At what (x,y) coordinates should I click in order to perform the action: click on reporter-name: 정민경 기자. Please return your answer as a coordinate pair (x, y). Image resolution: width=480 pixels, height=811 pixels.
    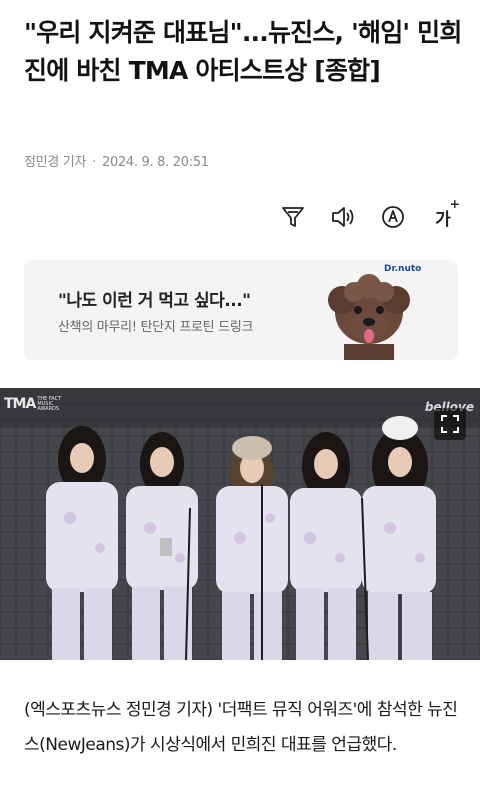
    Looking at the image, I should click on (55, 162).